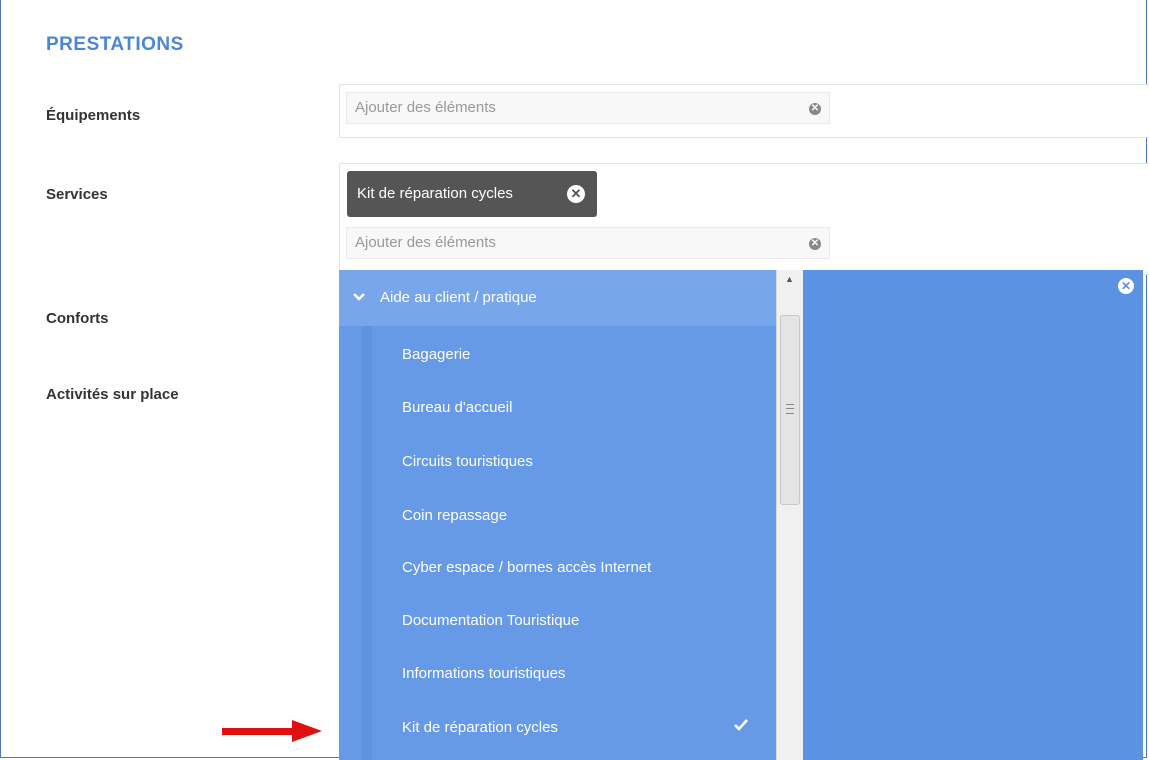 Image resolution: width=1149 pixels, height=760 pixels. What do you see at coordinates (789, 279) in the screenshot?
I see `scroll-up-icon: ▲` at bounding box center [789, 279].